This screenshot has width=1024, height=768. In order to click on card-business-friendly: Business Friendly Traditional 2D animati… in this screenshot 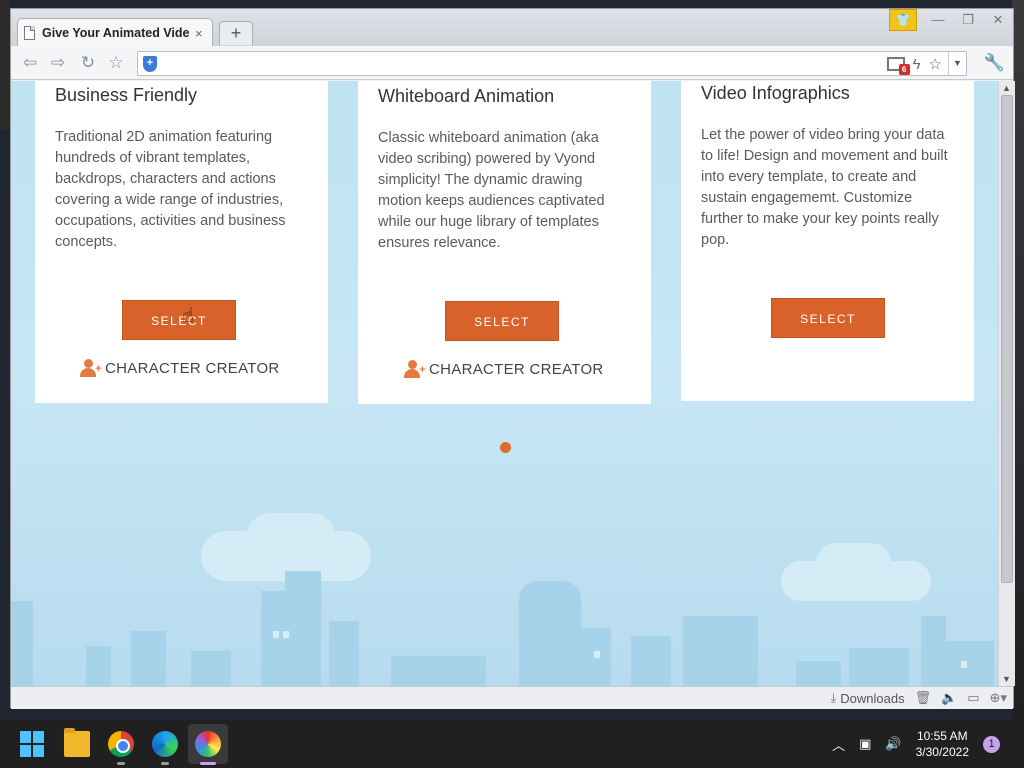, I will do `click(181, 242)`.